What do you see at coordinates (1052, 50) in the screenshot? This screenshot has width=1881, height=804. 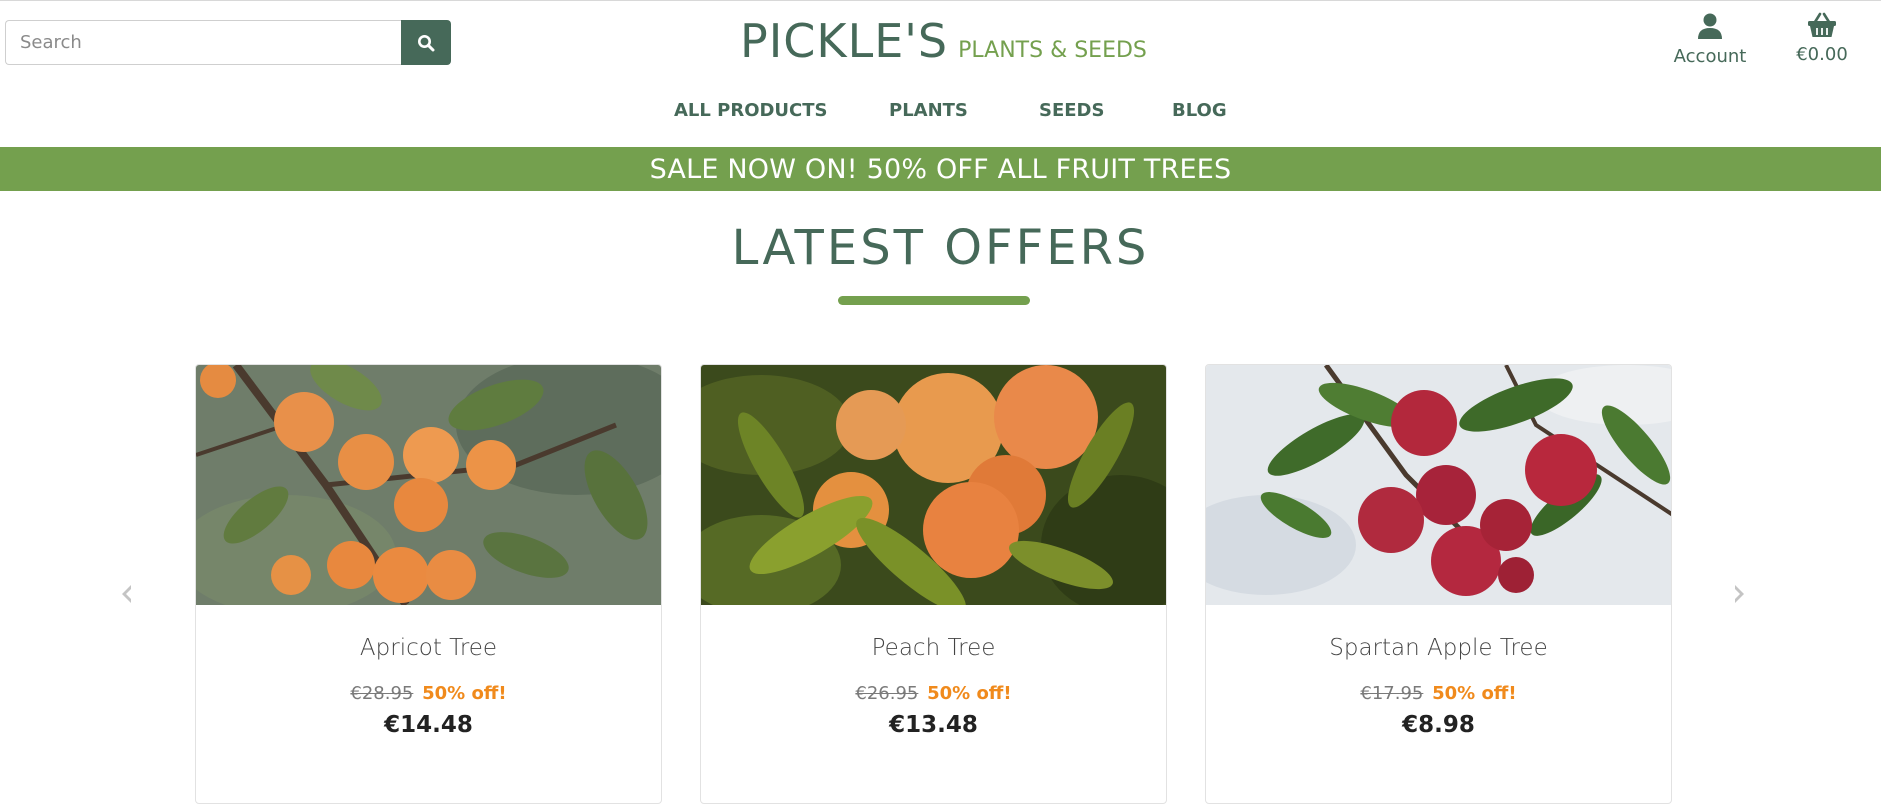 I see `logo-subtitle: PLANTS & SEEDS` at bounding box center [1052, 50].